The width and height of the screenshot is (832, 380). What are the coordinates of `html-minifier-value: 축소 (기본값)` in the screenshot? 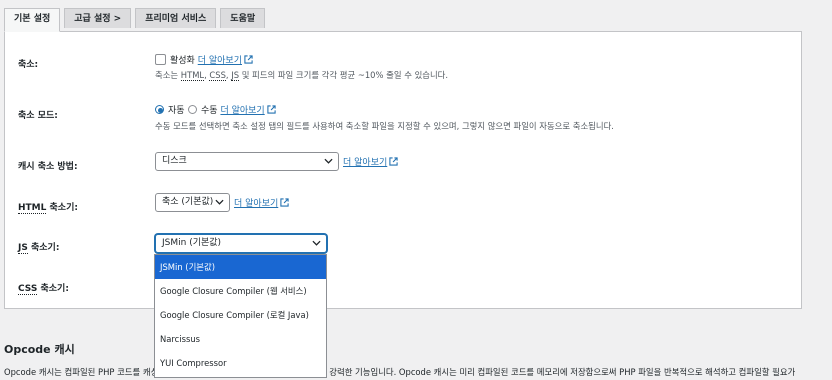 It's located at (188, 202).